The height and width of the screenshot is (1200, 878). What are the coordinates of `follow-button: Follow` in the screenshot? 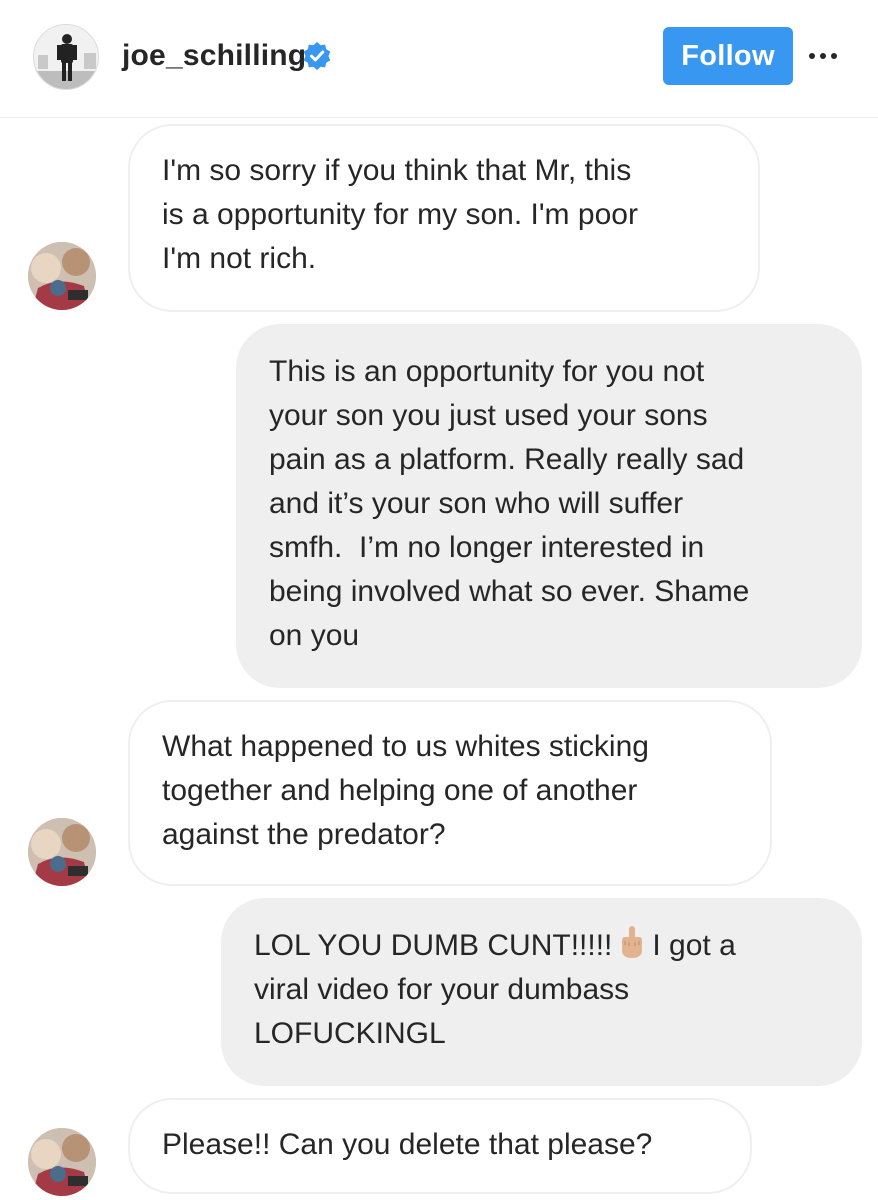 It's located at (728, 56).